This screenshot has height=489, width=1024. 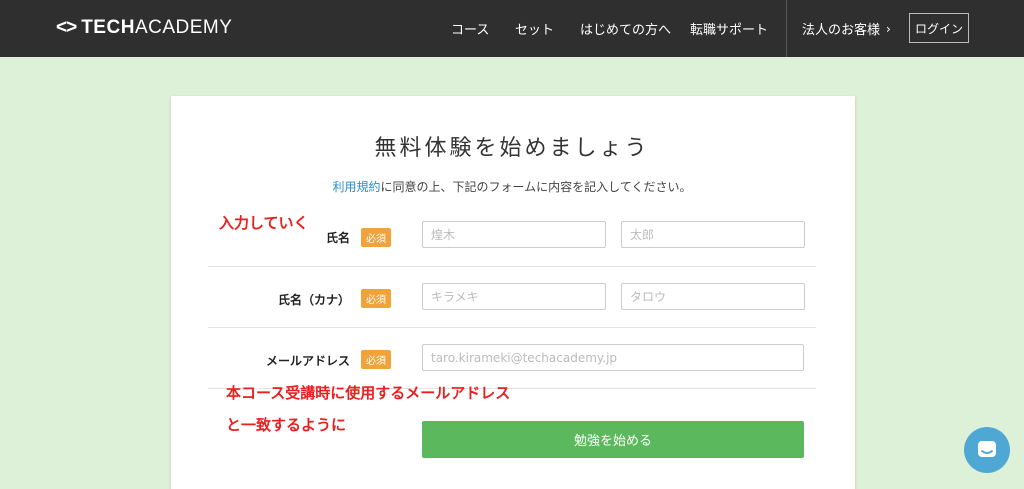 I want to click on kana-label: 氏名（カナ）, so click(x=313, y=300).